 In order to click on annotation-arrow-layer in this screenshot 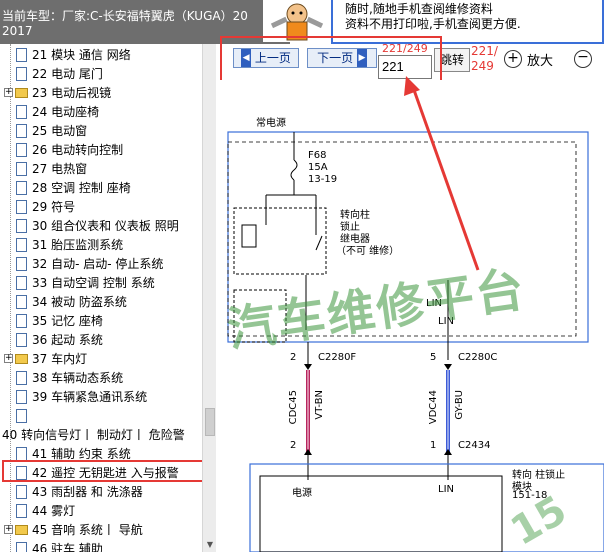, I will do `click(442, 173)`.